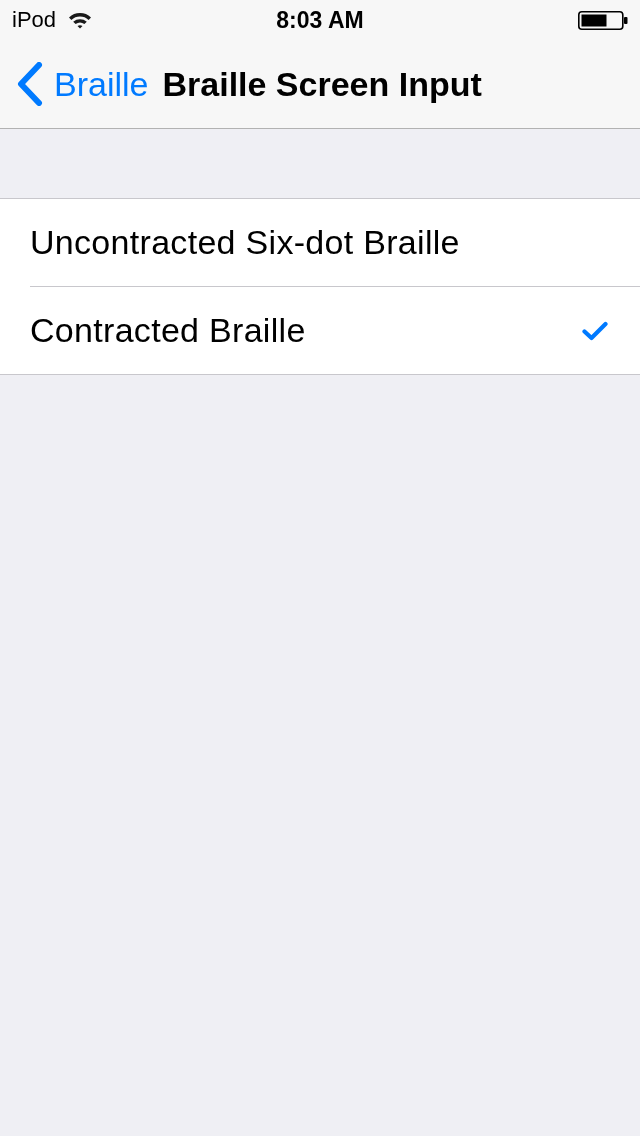  I want to click on option-label: Contracted Braille, so click(168, 330).